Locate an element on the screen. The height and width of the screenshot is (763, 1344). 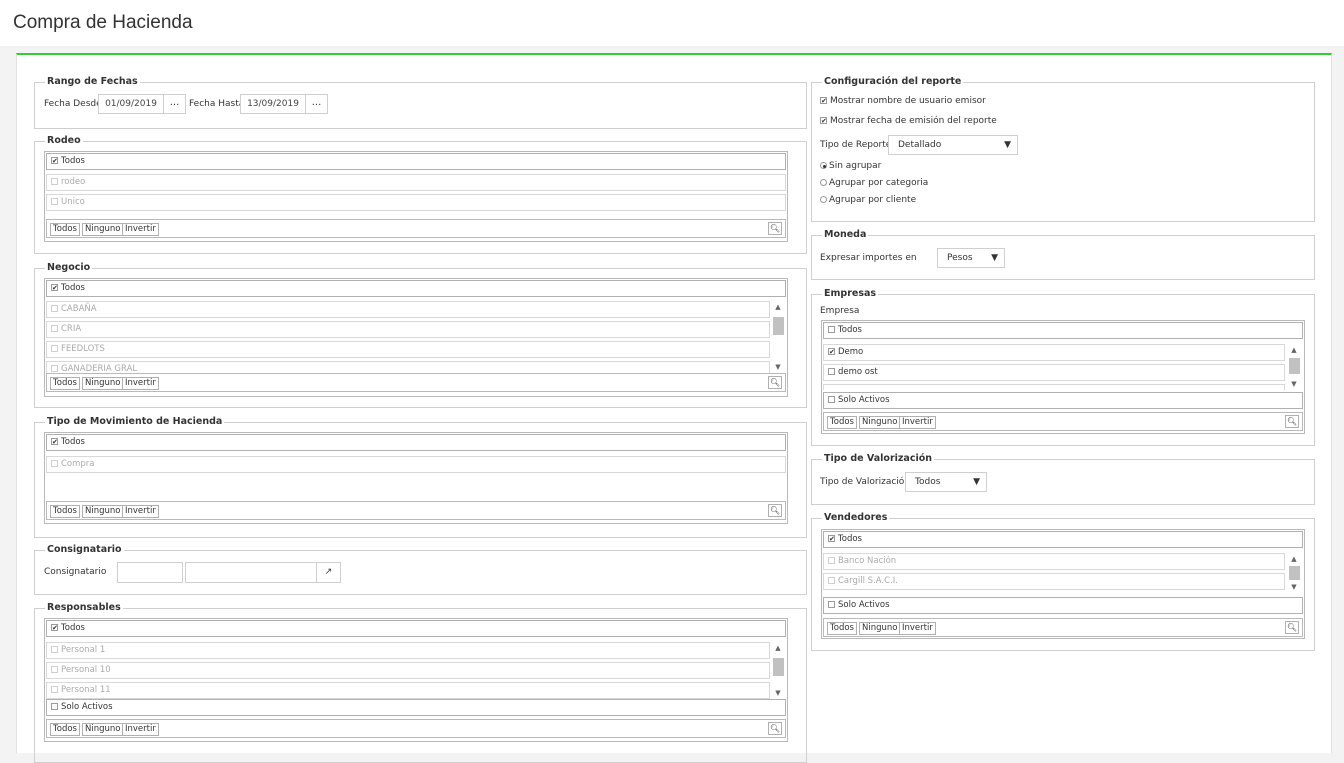
responsables-option: Personal 11 is located at coordinates (408, 690).